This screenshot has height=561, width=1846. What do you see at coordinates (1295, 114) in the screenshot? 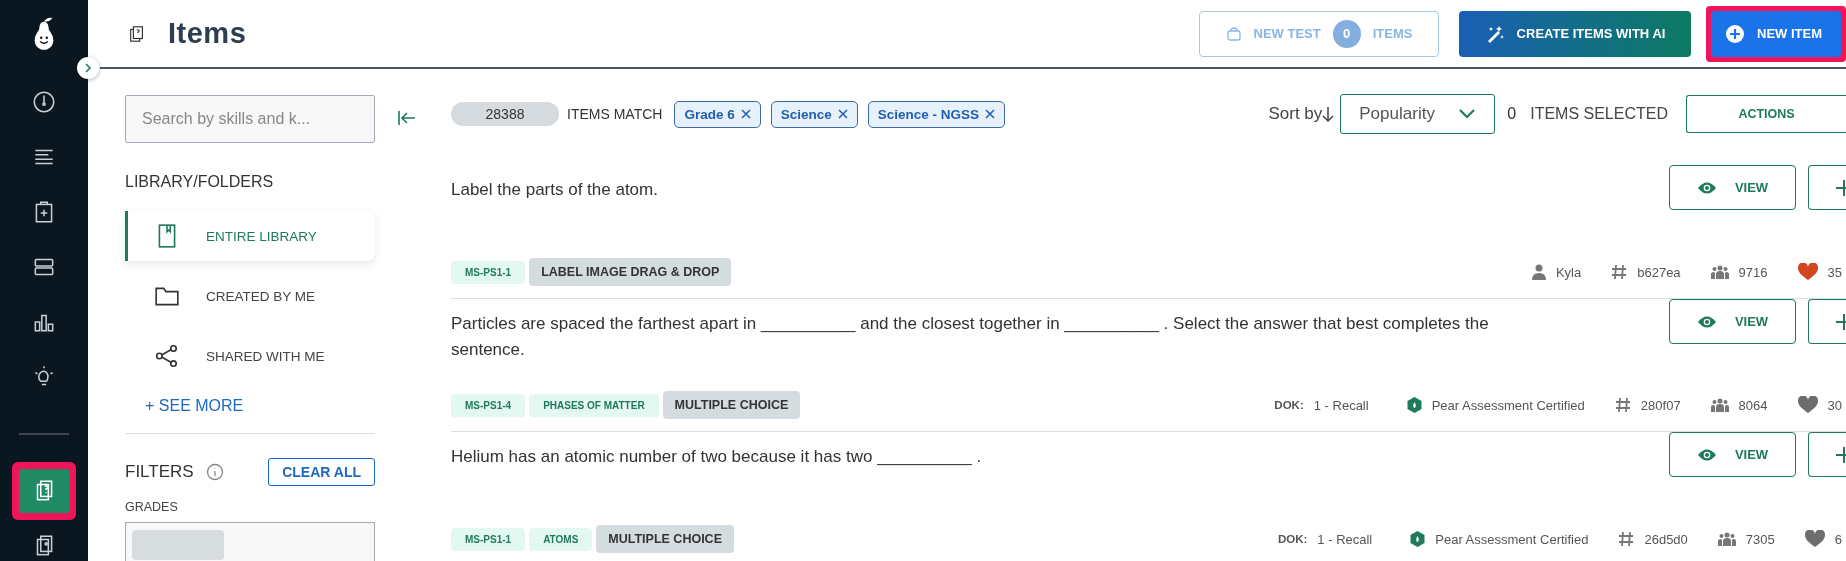
I see `sort-label: Sort by` at bounding box center [1295, 114].